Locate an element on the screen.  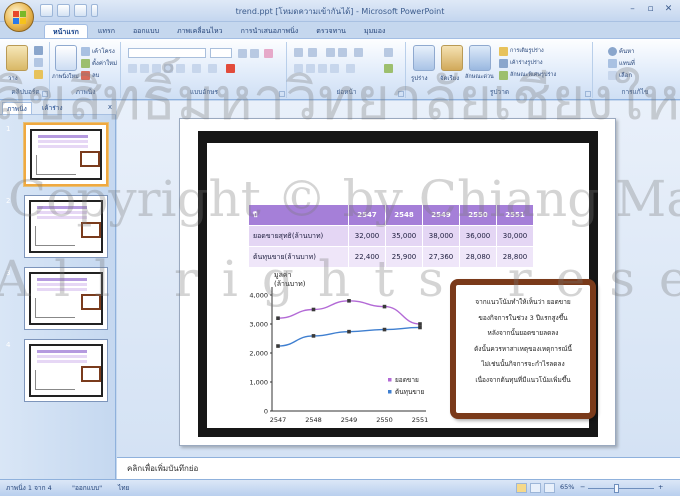
tab-outline-pane: เค้าร่าง is located at coordinates (52, 108).